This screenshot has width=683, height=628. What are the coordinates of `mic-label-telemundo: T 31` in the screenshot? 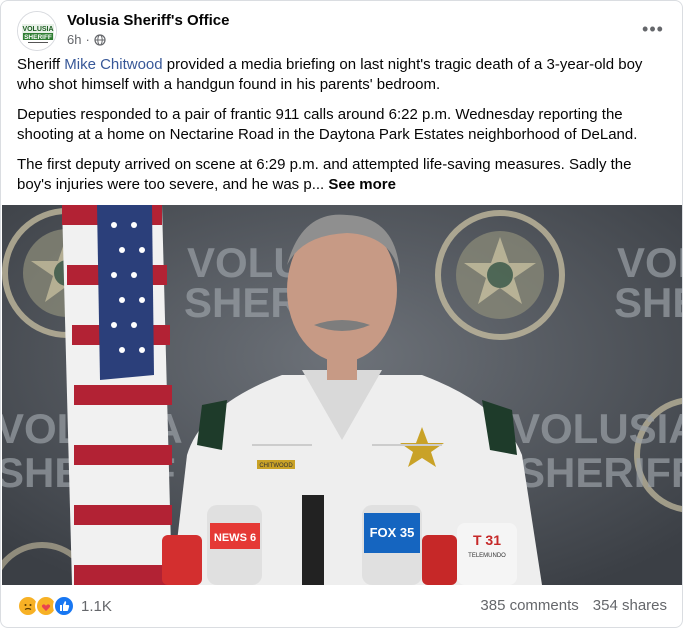 It's located at (487, 540).